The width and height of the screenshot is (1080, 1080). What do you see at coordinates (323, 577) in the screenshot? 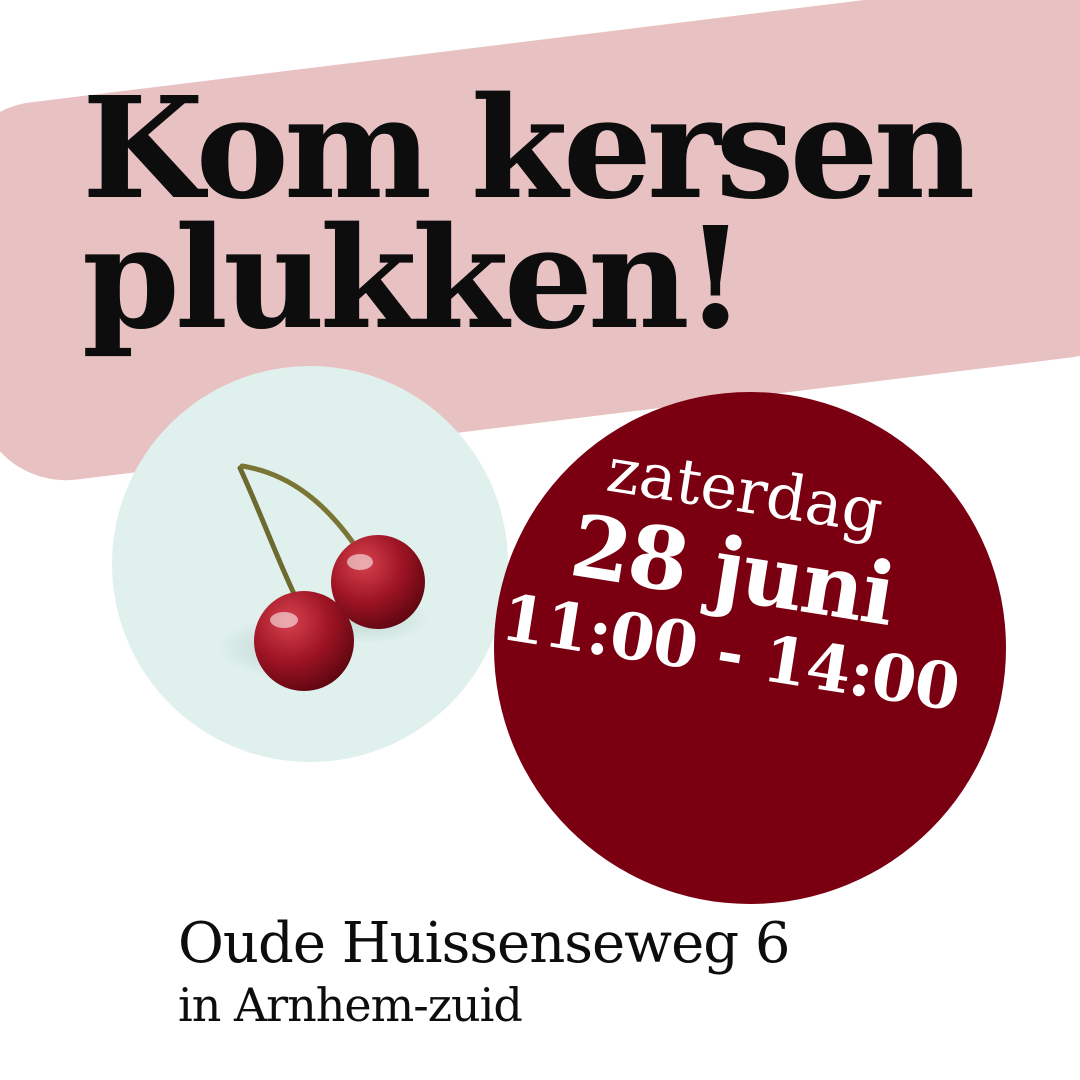
I see `cherries-icon` at bounding box center [323, 577].